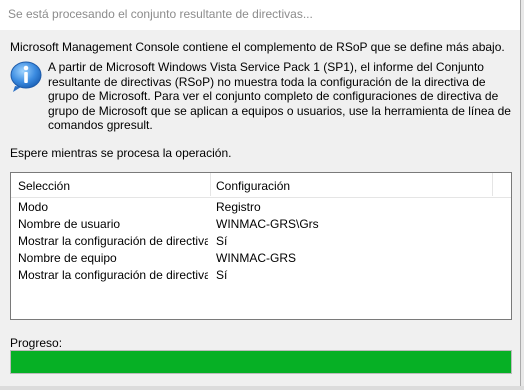  I want to click on cell-configuracion: WINMAC-GRS, so click(256, 258).